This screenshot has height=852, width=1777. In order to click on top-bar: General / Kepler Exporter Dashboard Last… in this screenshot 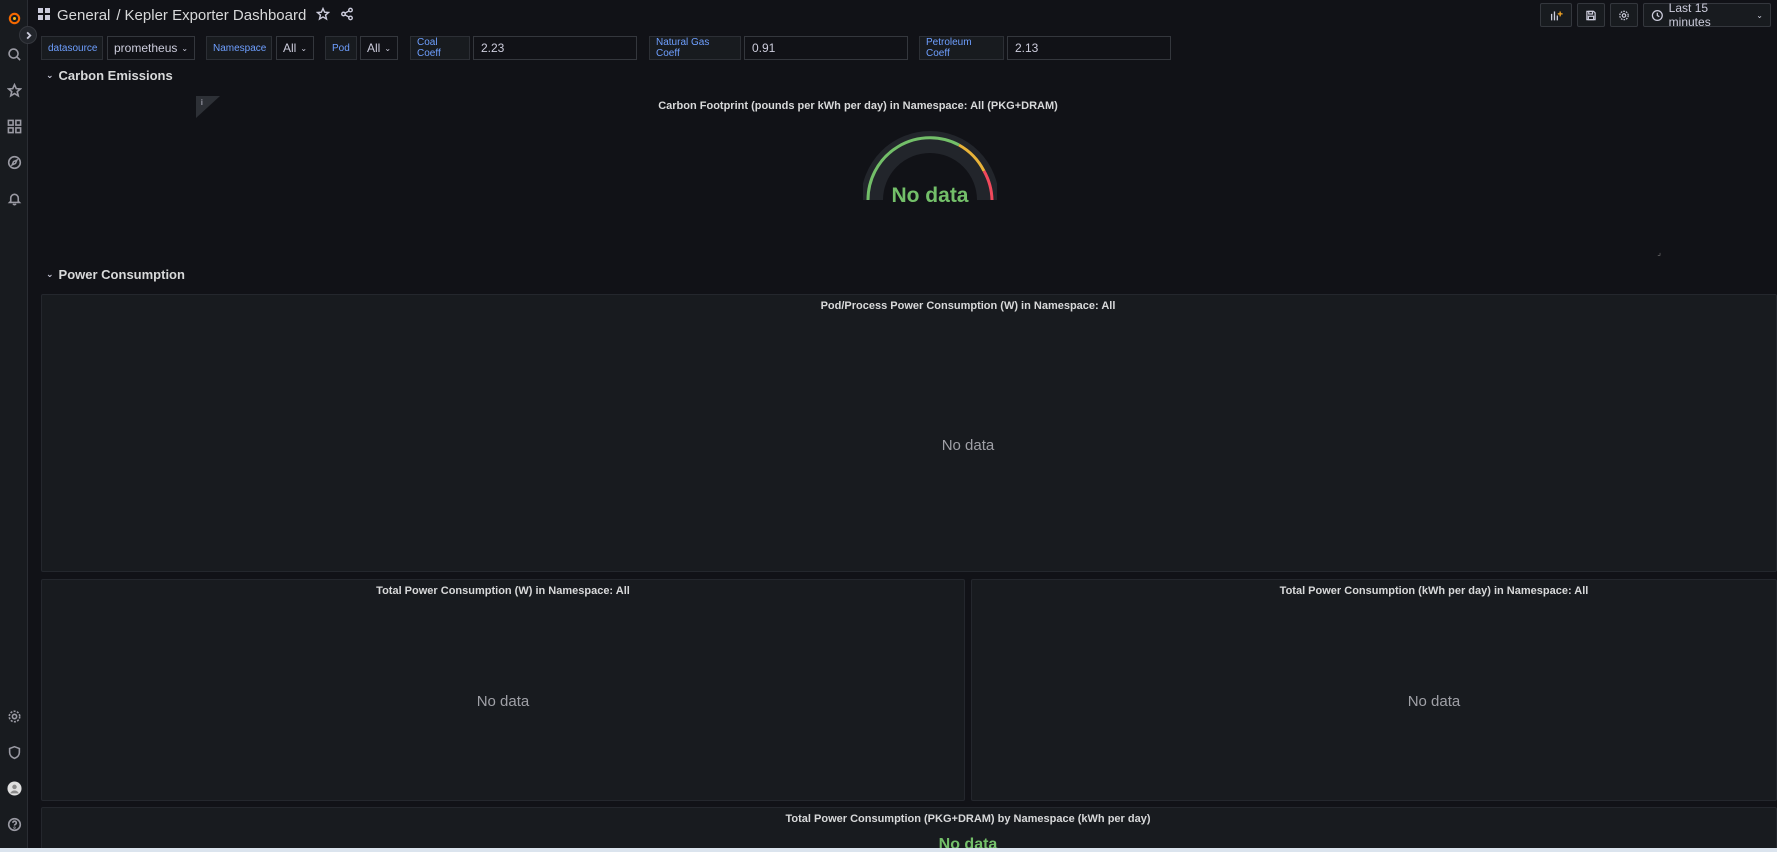, I will do `click(907, 15)`.